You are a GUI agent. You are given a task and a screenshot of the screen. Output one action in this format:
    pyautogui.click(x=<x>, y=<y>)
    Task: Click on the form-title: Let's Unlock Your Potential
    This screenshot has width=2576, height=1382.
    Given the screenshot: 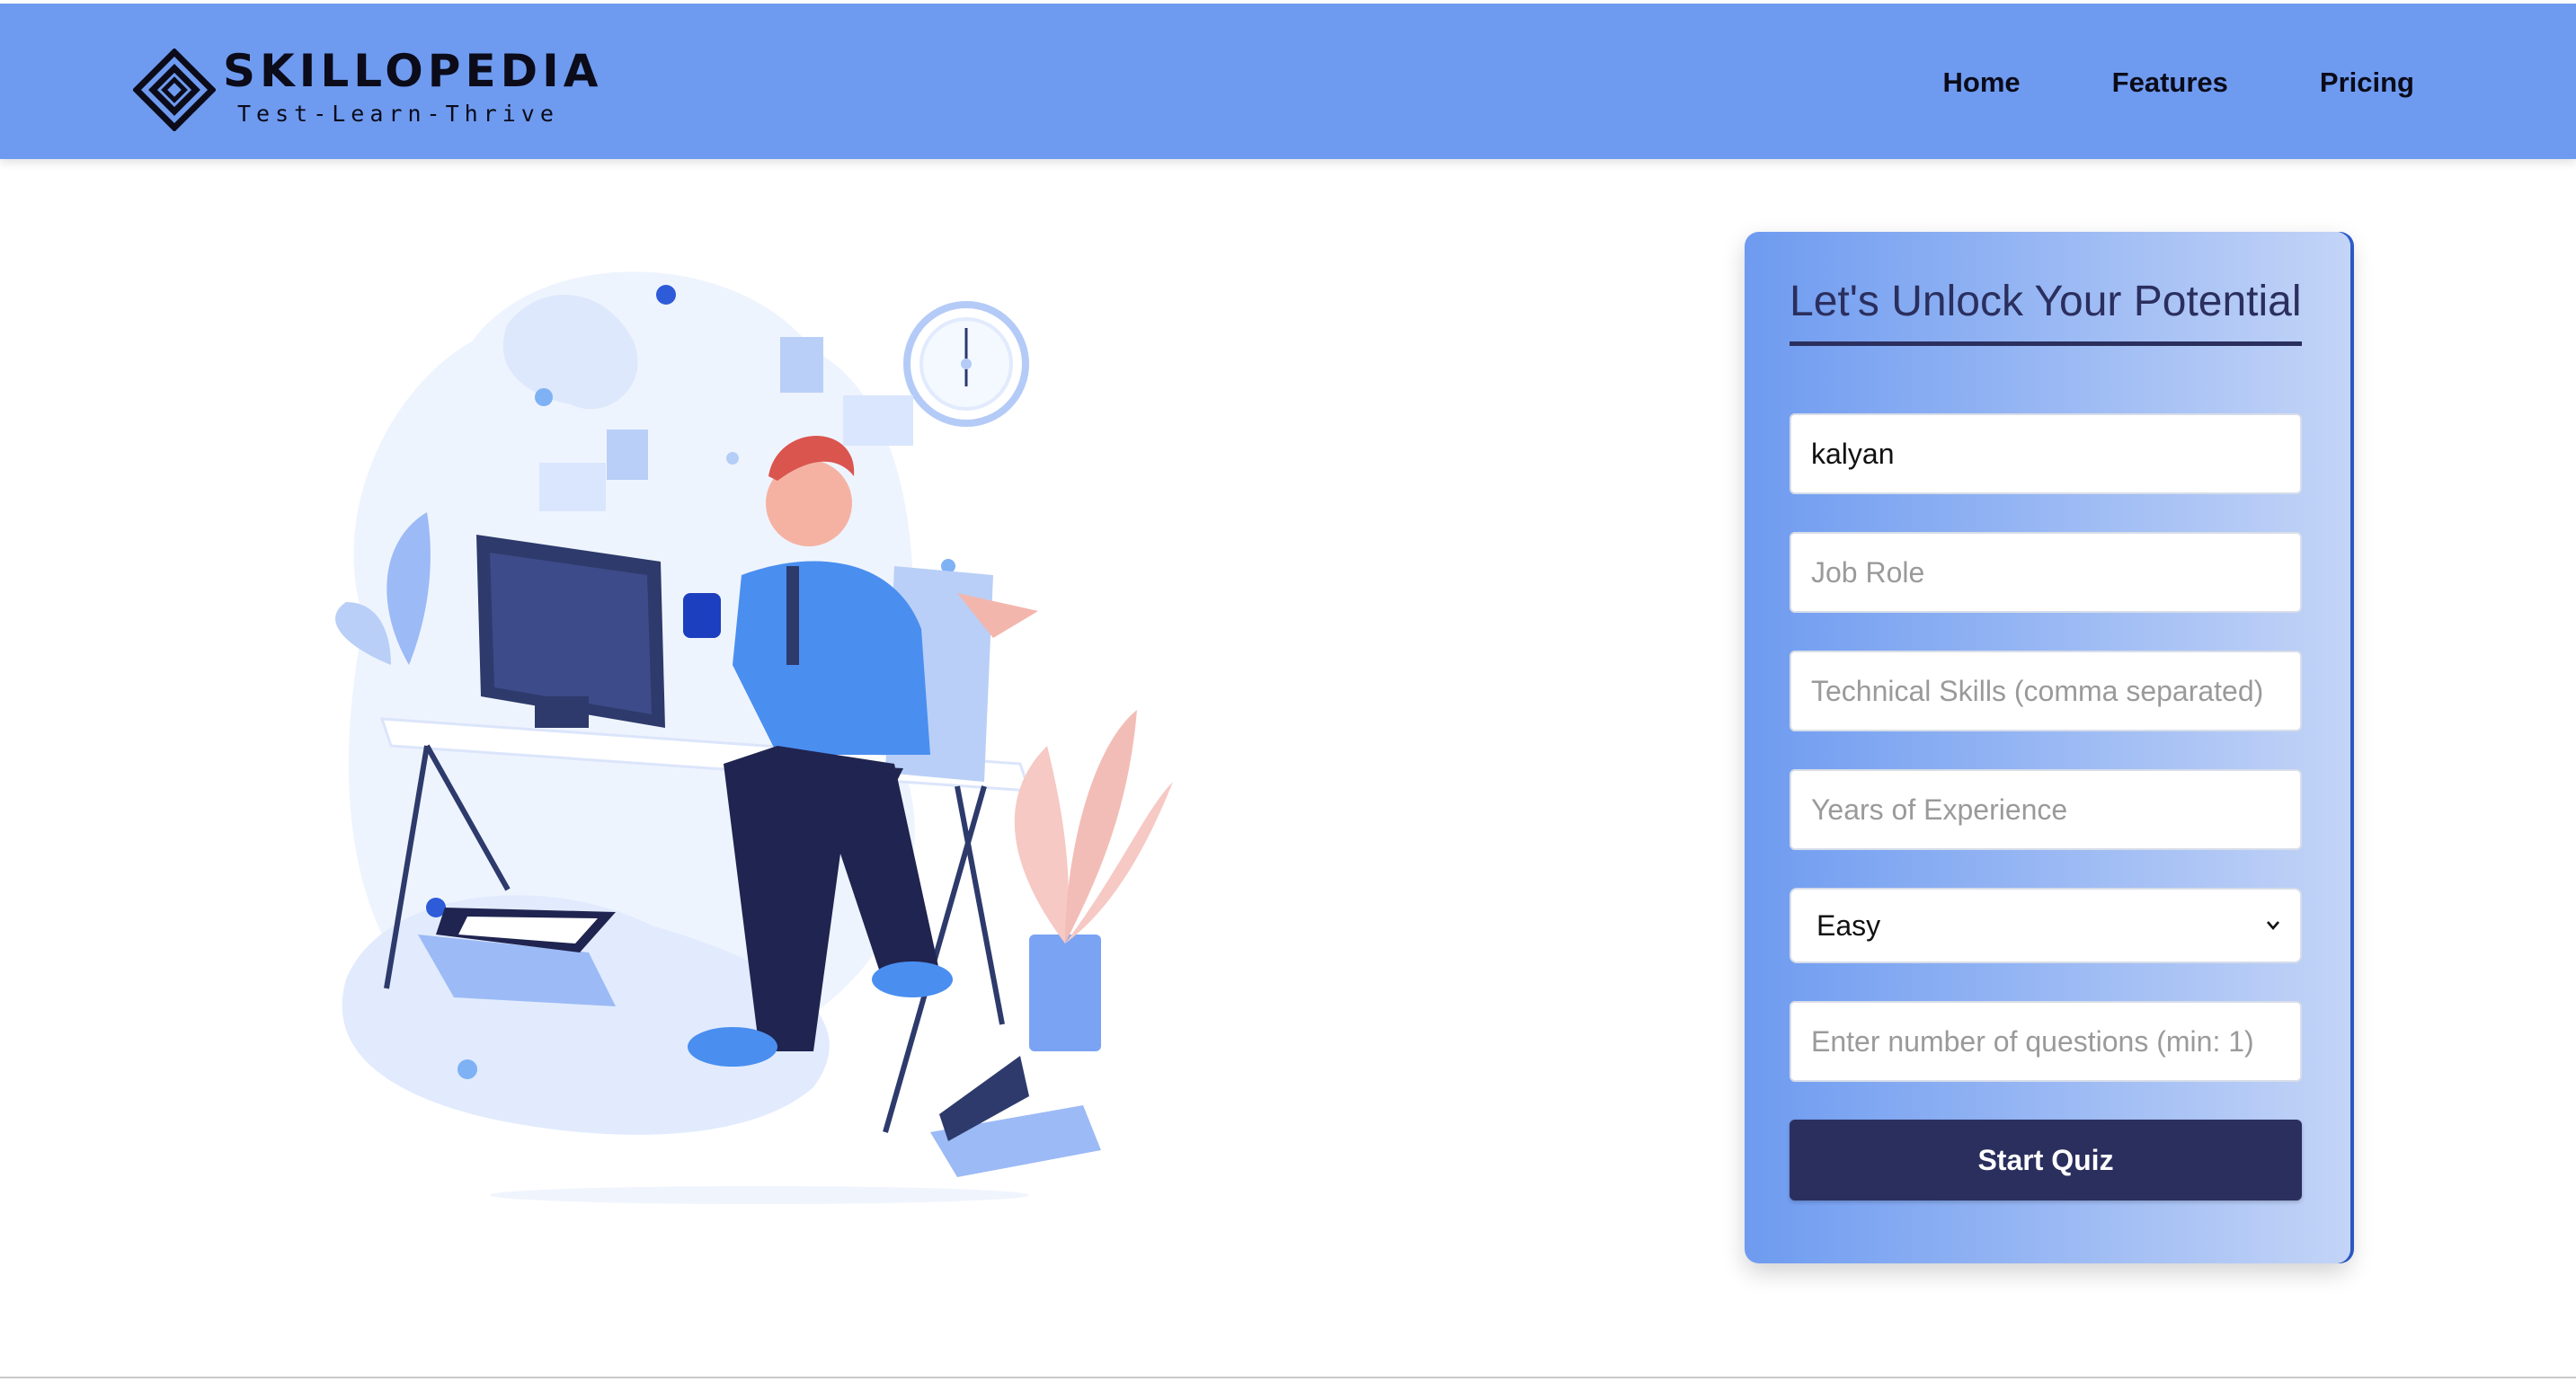 What is the action you would take?
    pyautogui.click(x=2046, y=301)
    